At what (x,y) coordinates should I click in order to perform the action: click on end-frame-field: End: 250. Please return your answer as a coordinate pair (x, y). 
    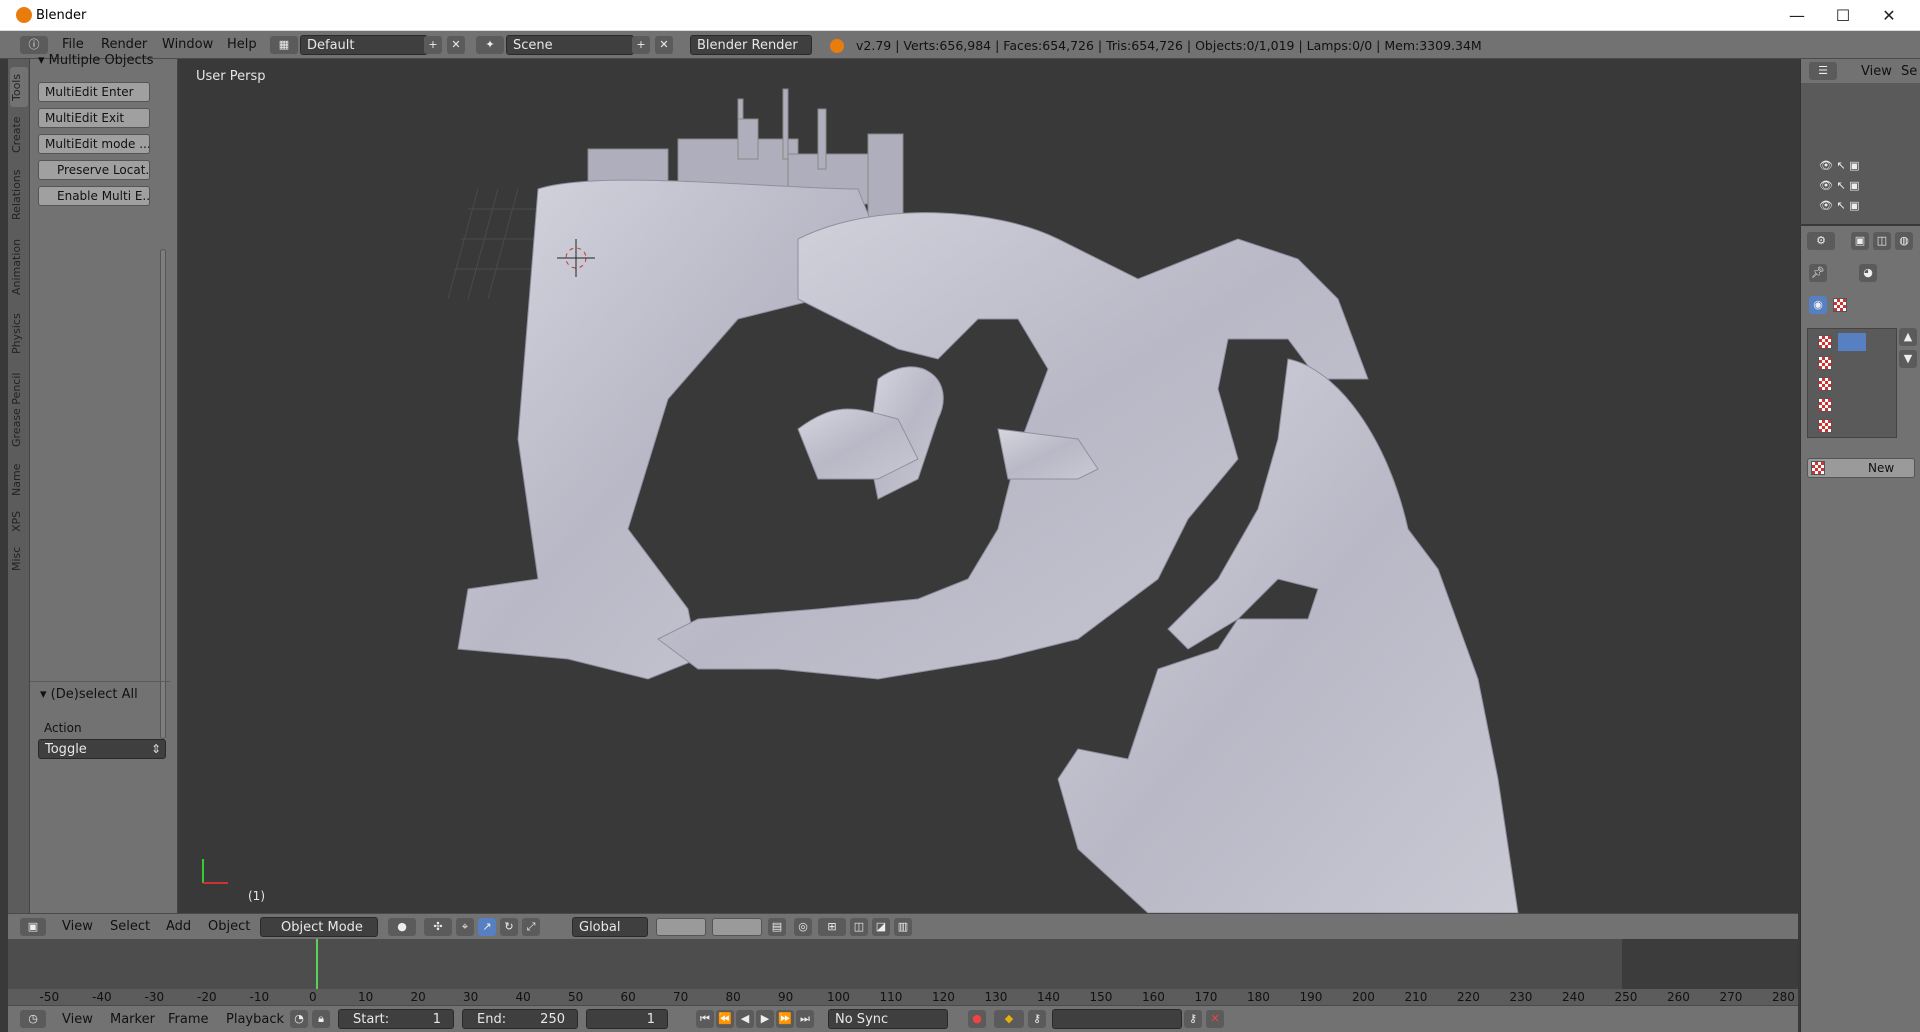
    Looking at the image, I should click on (520, 1019).